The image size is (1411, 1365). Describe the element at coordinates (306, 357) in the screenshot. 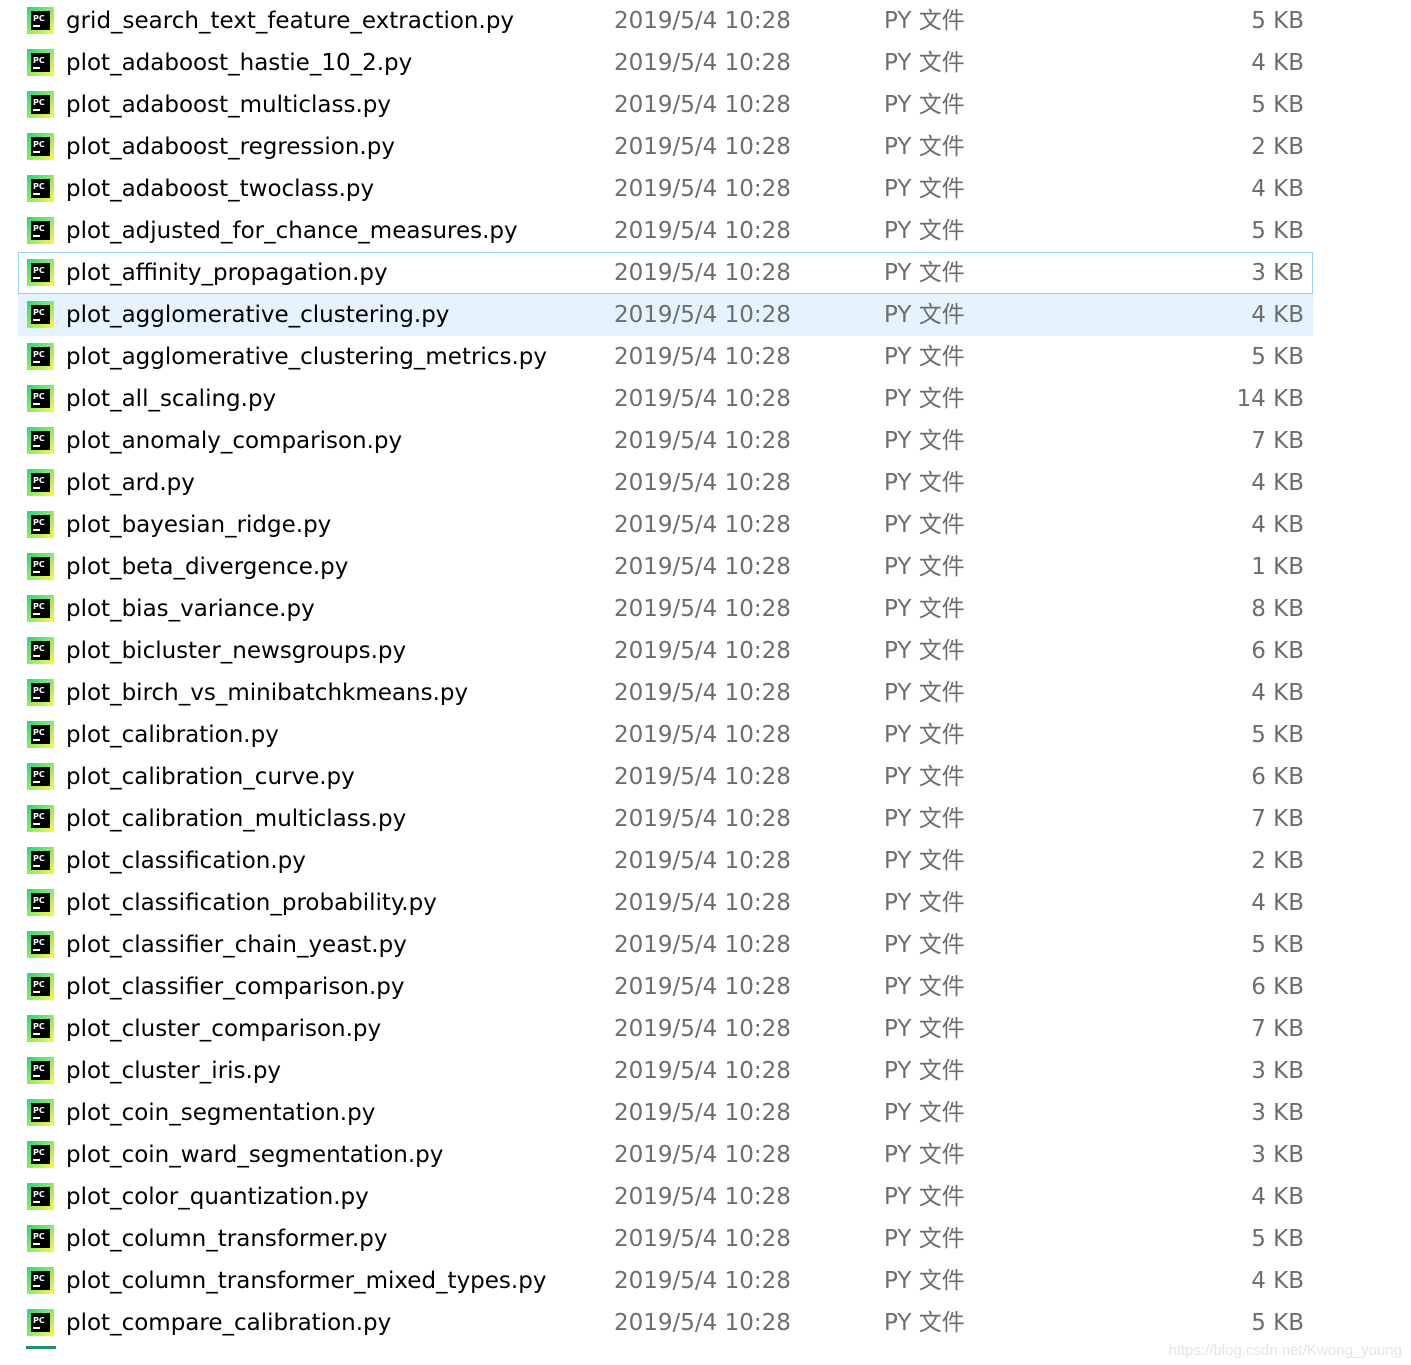

I see `file-name: plot_agglomerative_clustering_metrics.py` at that location.